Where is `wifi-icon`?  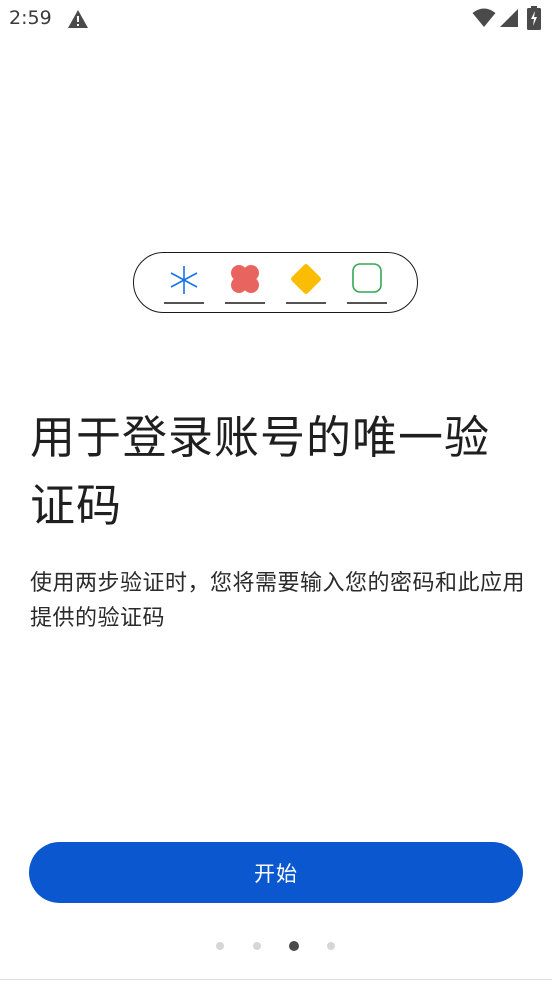
wifi-icon is located at coordinates (484, 18).